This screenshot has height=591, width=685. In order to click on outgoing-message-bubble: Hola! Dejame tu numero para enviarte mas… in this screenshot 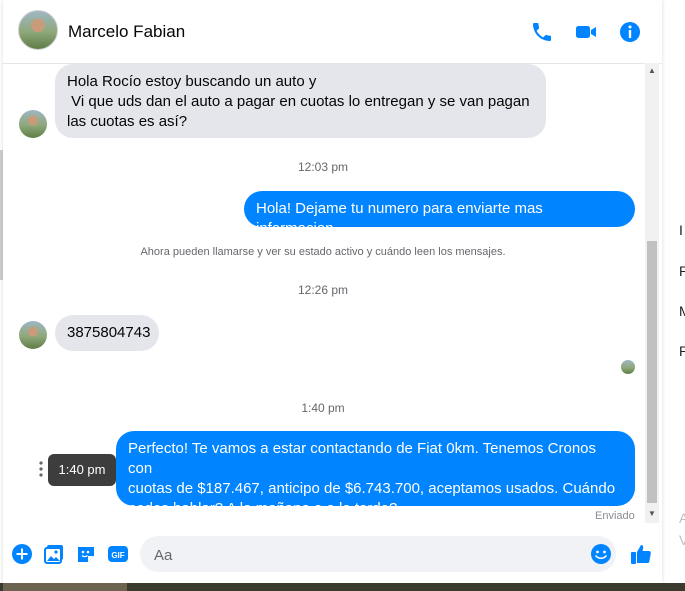, I will do `click(439, 214)`.